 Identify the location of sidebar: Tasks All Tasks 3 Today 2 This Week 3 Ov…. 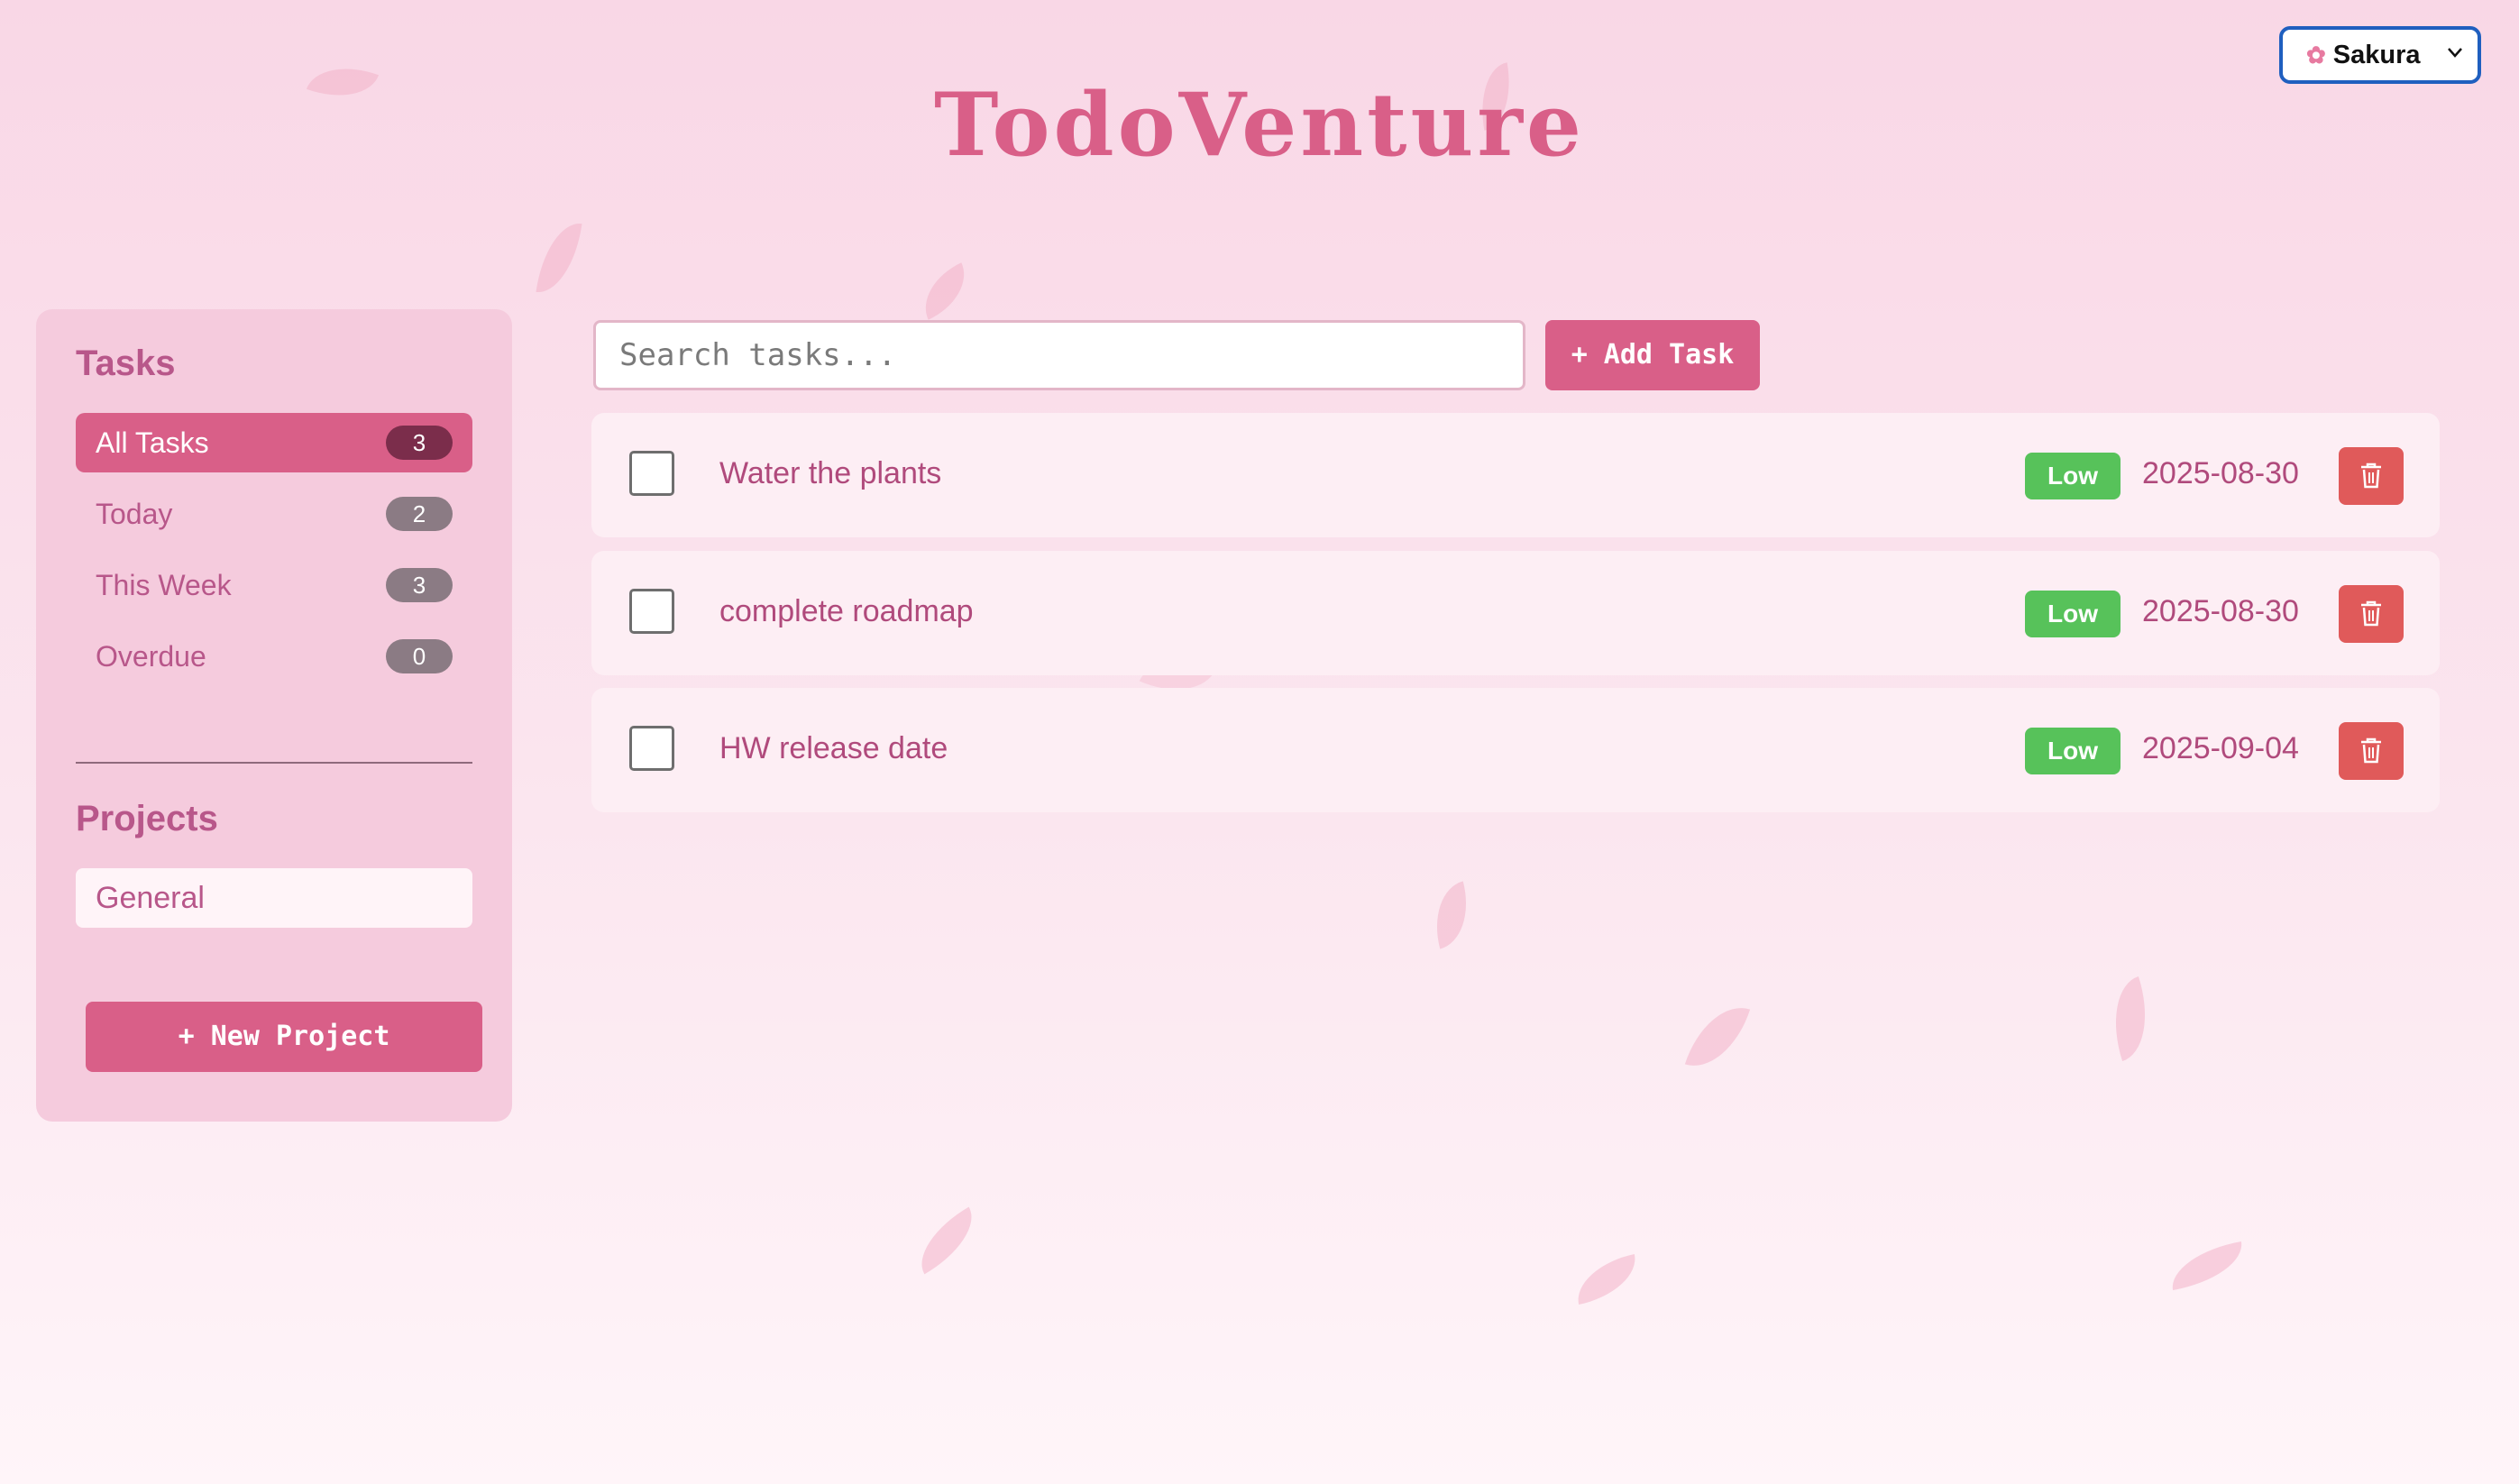
(274, 715).